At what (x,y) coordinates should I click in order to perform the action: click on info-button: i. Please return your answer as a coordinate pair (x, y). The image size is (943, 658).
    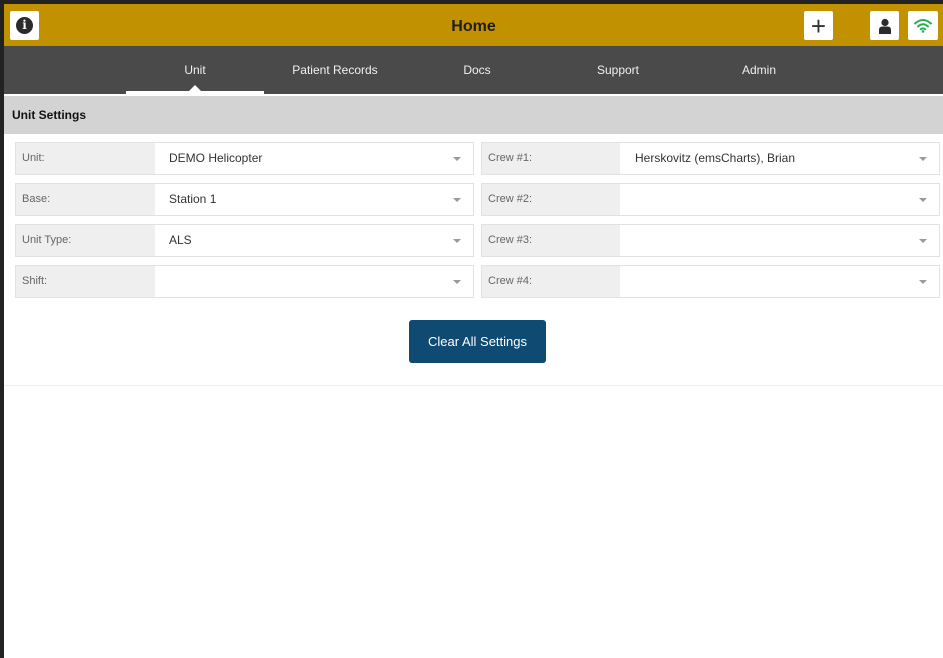
    Looking at the image, I should click on (24, 25).